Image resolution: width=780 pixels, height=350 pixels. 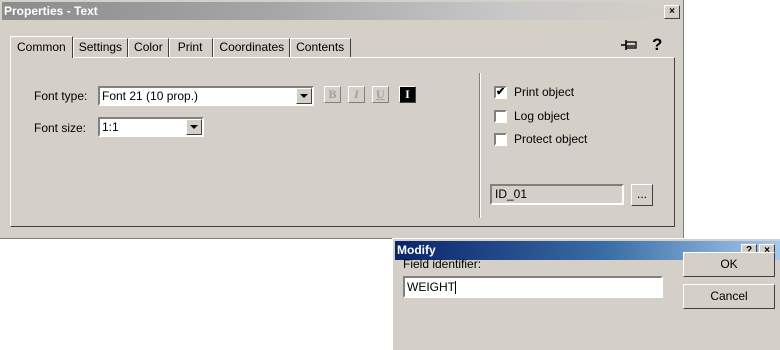 I want to click on font-size-select: 1:1, so click(x=151, y=127).